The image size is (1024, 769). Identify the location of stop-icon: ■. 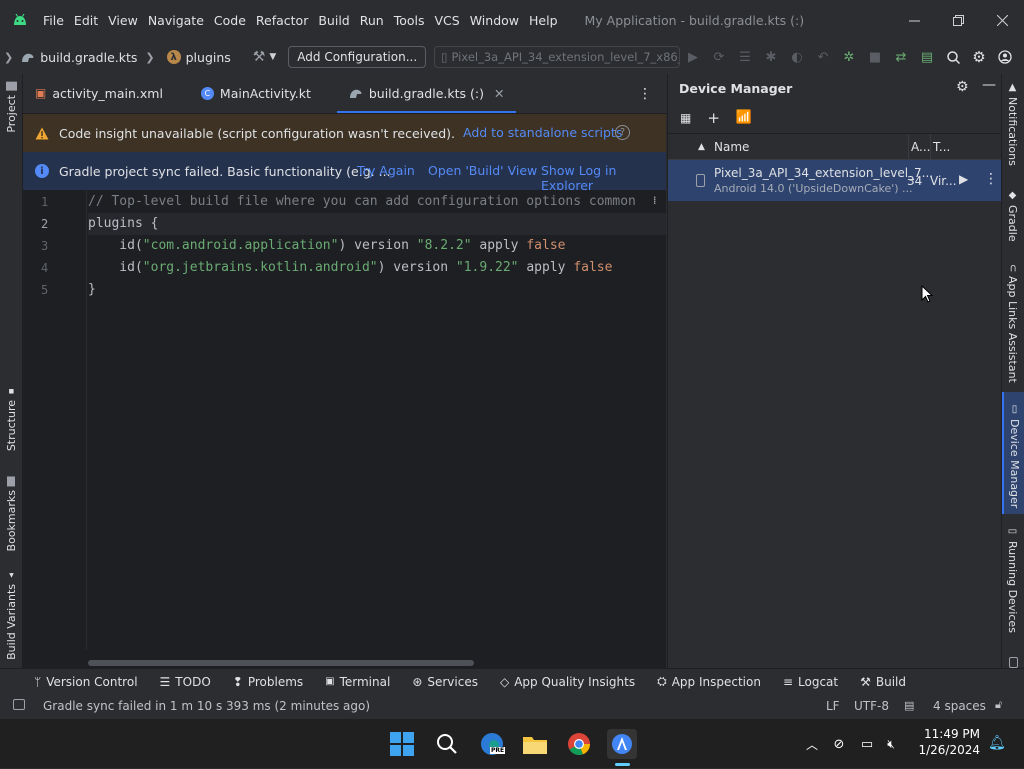
(875, 57).